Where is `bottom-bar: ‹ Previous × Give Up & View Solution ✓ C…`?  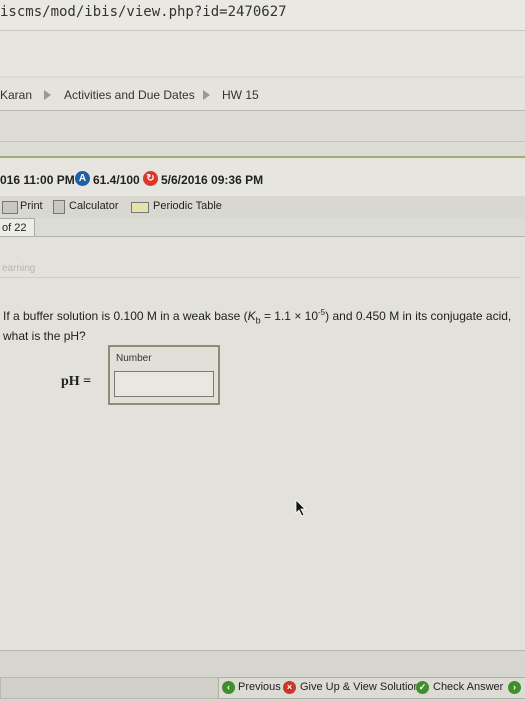 bottom-bar: ‹ Previous × Give Up & View Solution ✓ C… is located at coordinates (262, 675).